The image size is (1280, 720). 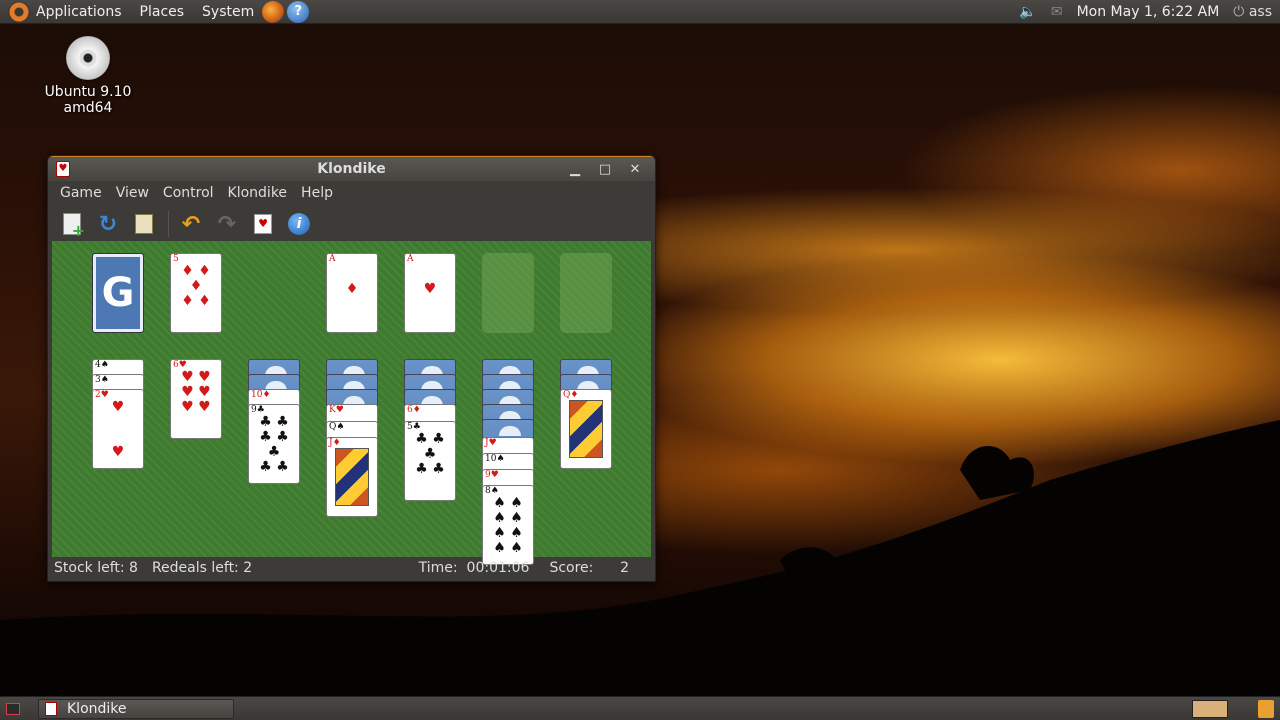 I want to click on tableau-card: 6♥ ♥ ♥ ♥ ♥ ♥ ♥, so click(x=196, y=399).